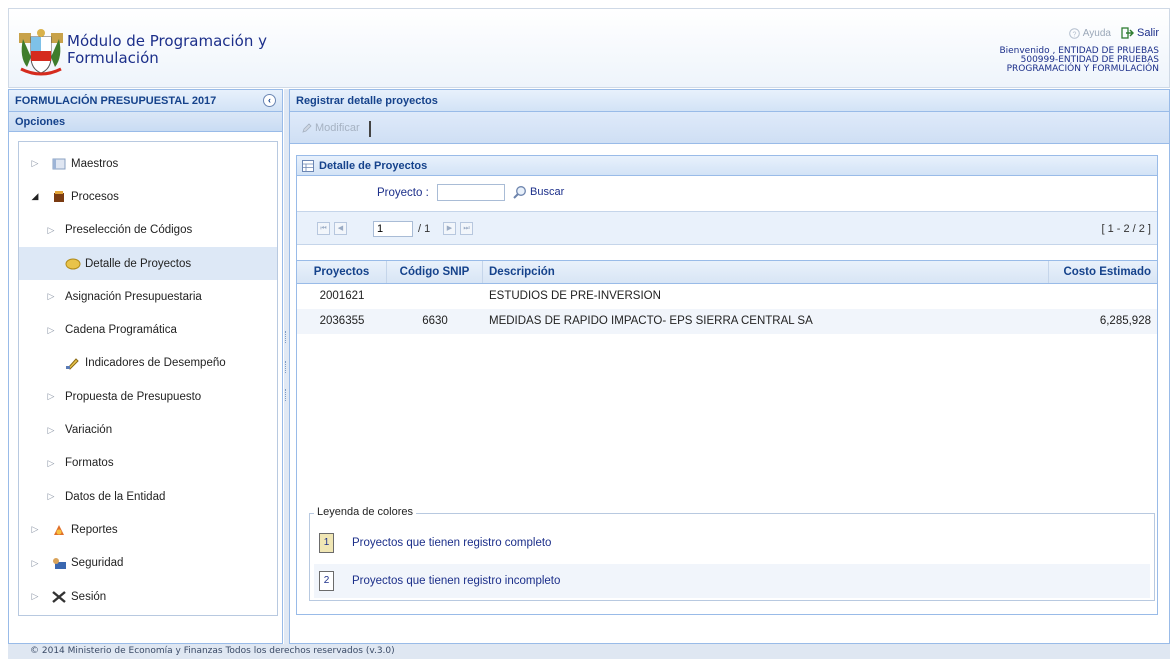 Image resolution: width=1173 pixels, height=659 pixels. Describe the element at coordinates (424, 229) in the screenshot. I see `page-total: / 1` at that location.